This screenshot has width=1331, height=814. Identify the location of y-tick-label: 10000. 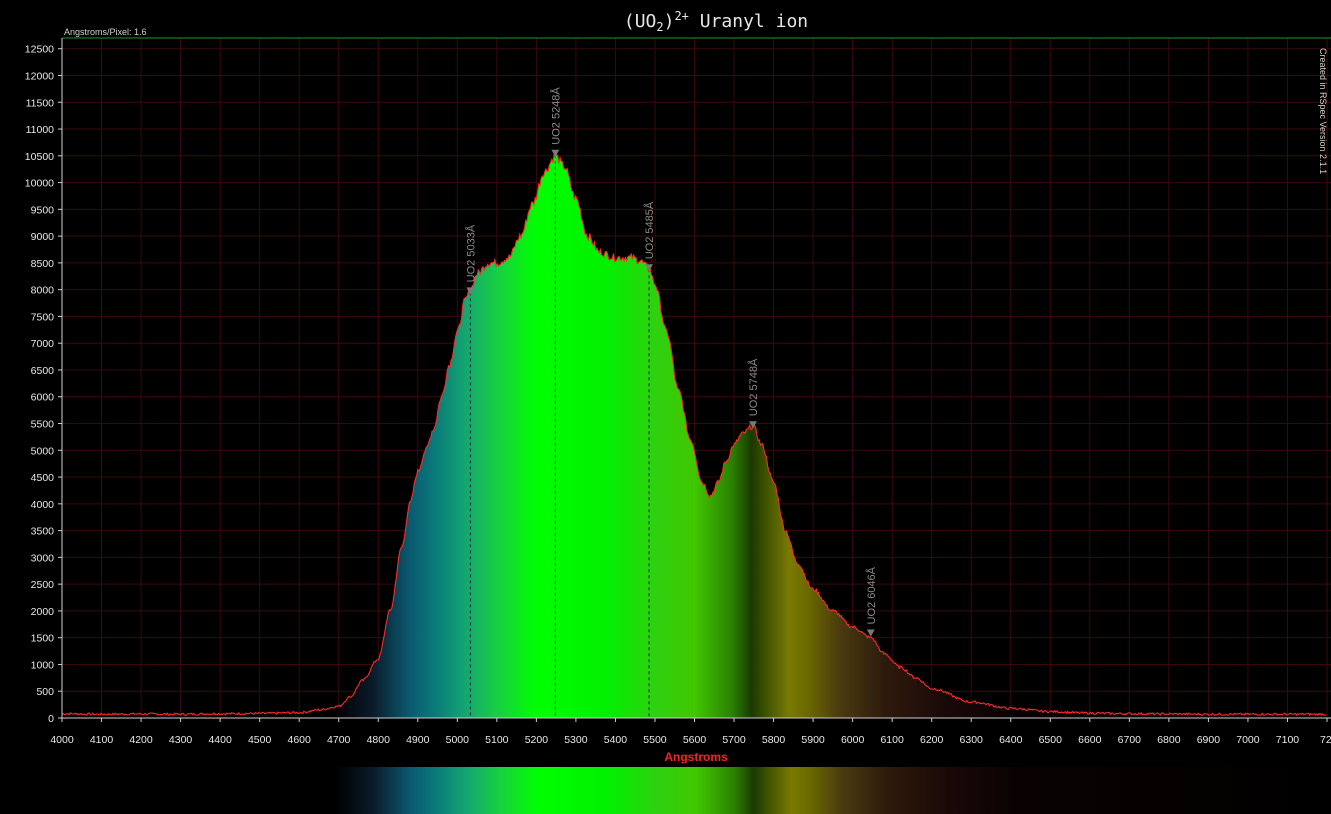
(39, 184).